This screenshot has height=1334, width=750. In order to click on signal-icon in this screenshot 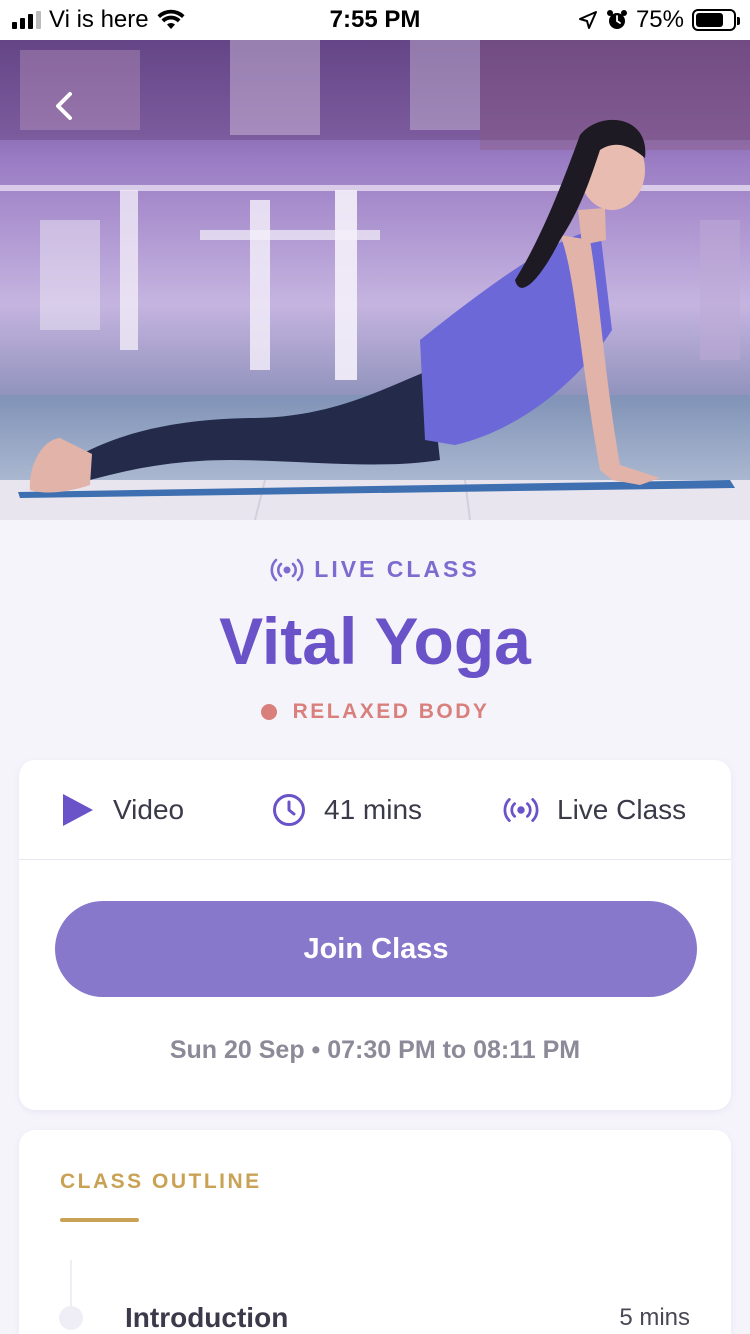, I will do `click(26, 20)`.